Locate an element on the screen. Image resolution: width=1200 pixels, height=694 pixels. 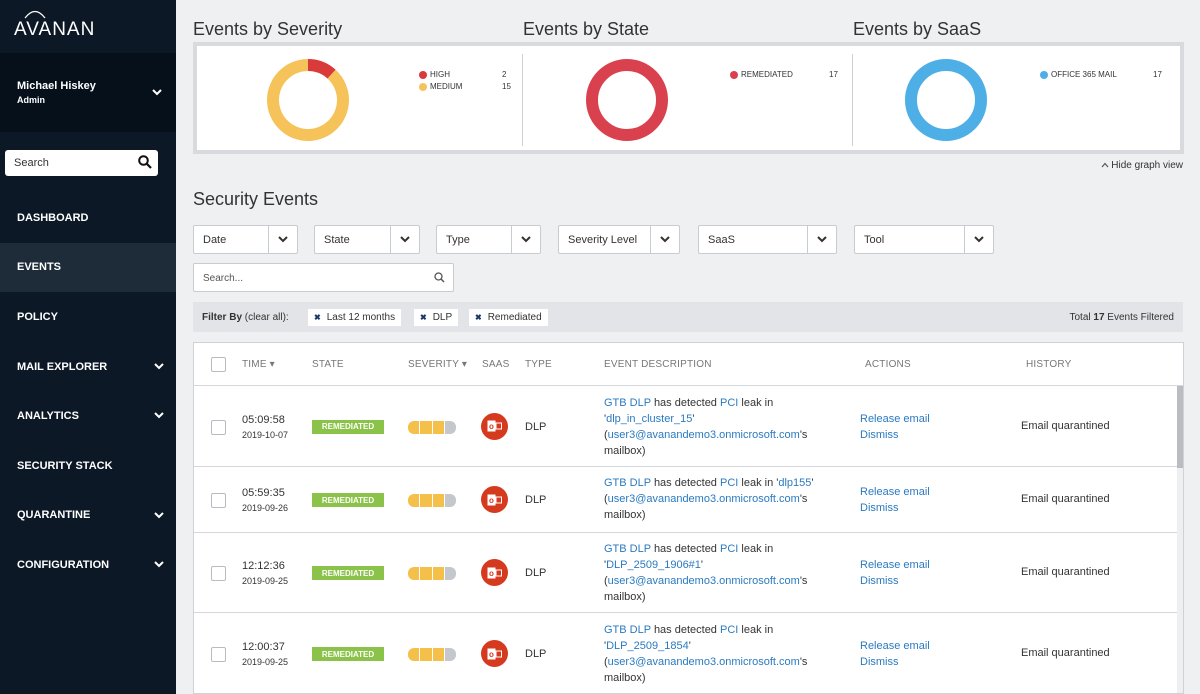
event-date: 2019-09-25 is located at coordinates (265, 581).